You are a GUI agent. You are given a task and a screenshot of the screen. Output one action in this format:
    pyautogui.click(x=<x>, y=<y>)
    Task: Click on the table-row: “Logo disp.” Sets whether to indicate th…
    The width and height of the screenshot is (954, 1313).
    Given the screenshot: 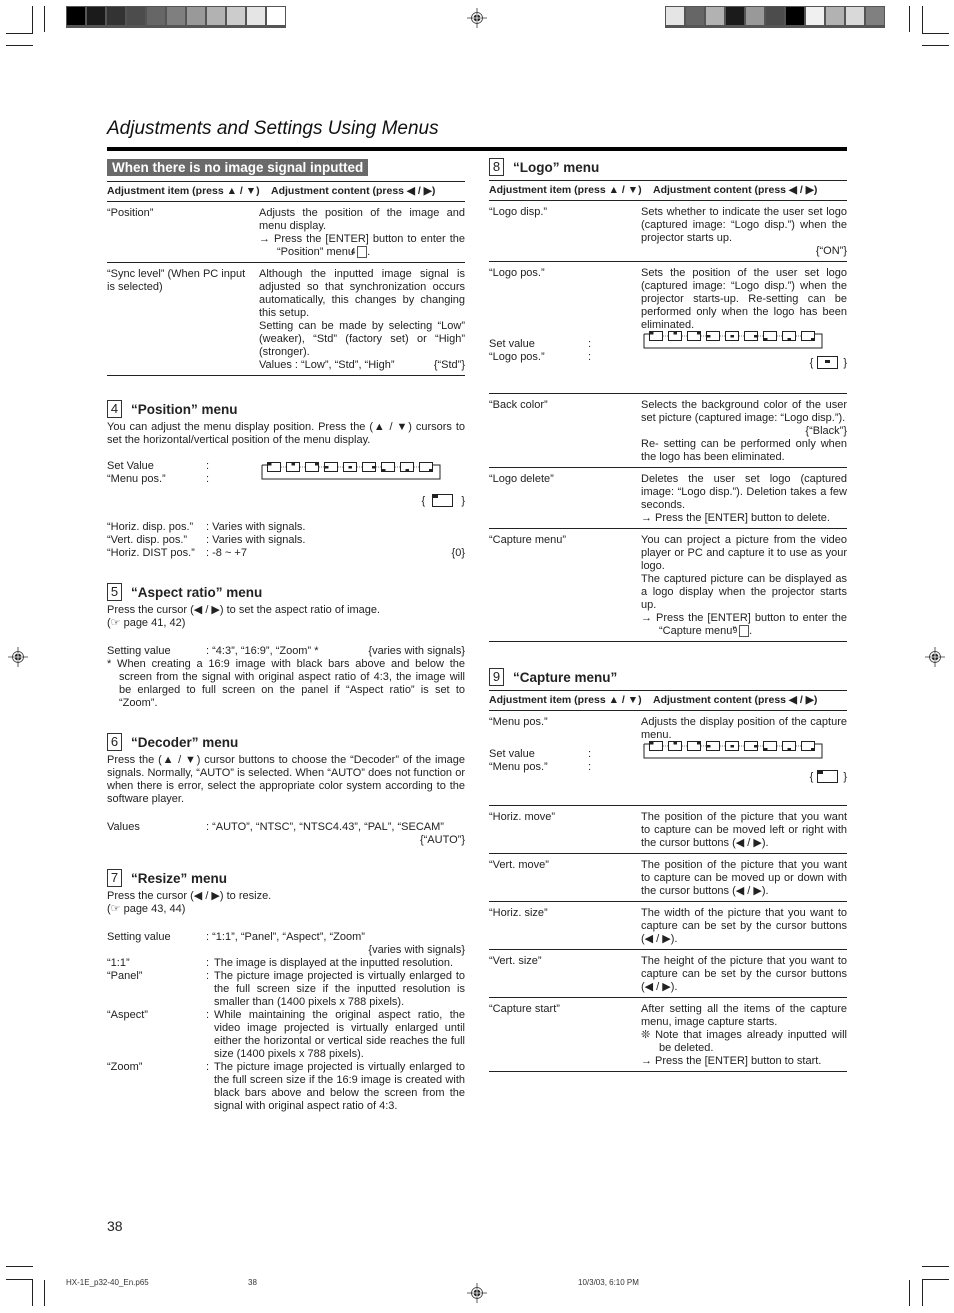 What is the action you would take?
    pyautogui.click(x=668, y=231)
    